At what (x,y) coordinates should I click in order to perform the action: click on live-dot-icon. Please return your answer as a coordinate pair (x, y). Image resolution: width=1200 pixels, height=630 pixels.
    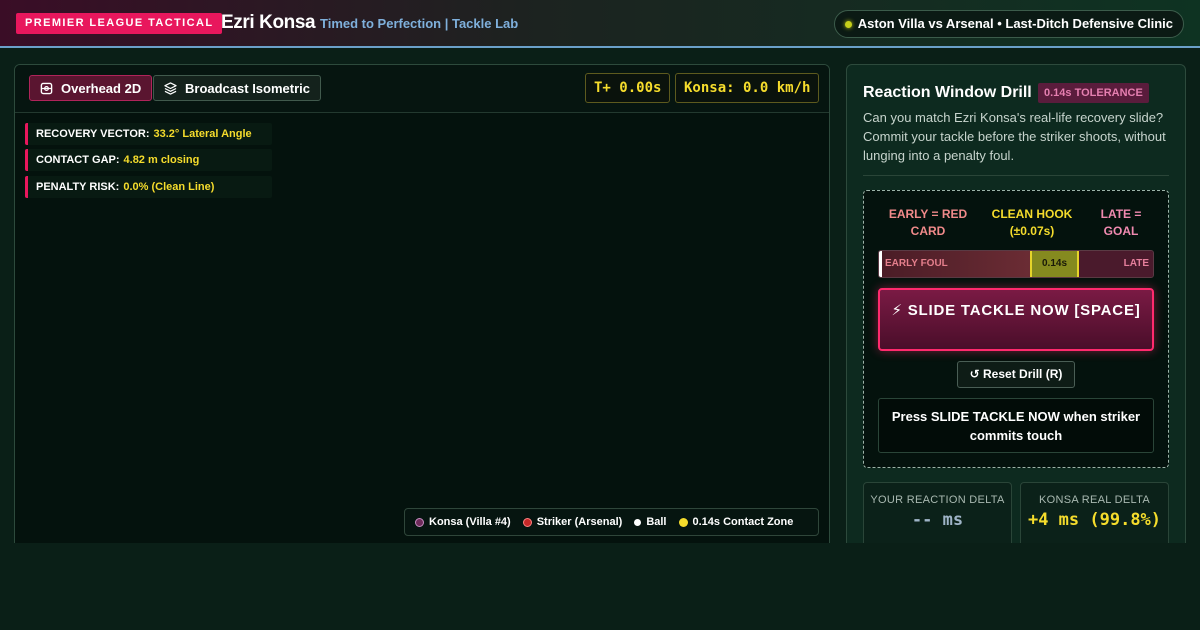
    Looking at the image, I should click on (848, 24).